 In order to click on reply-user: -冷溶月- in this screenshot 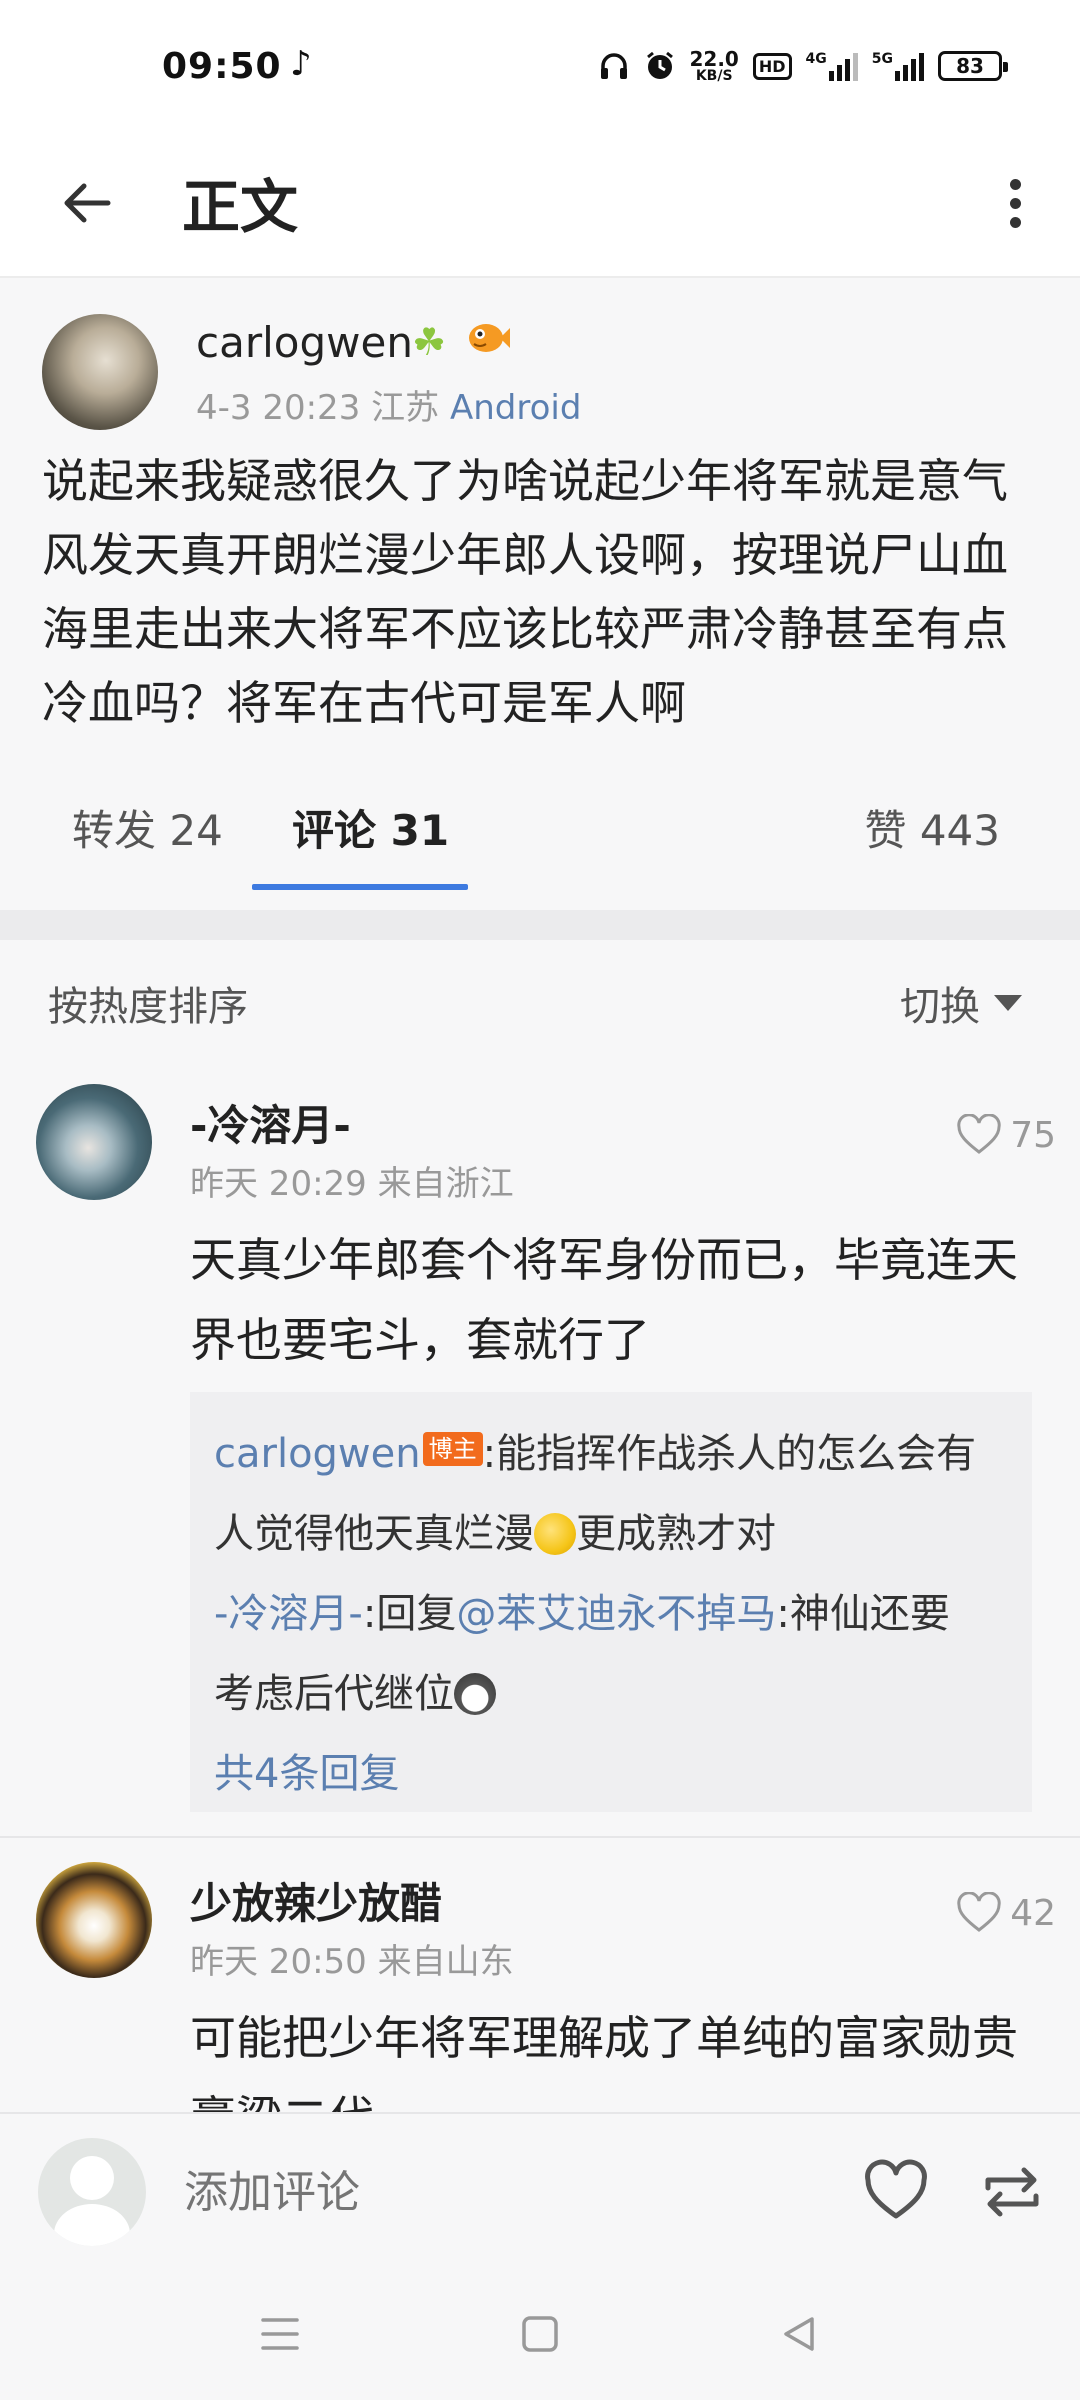, I will do `click(288, 1614)`.